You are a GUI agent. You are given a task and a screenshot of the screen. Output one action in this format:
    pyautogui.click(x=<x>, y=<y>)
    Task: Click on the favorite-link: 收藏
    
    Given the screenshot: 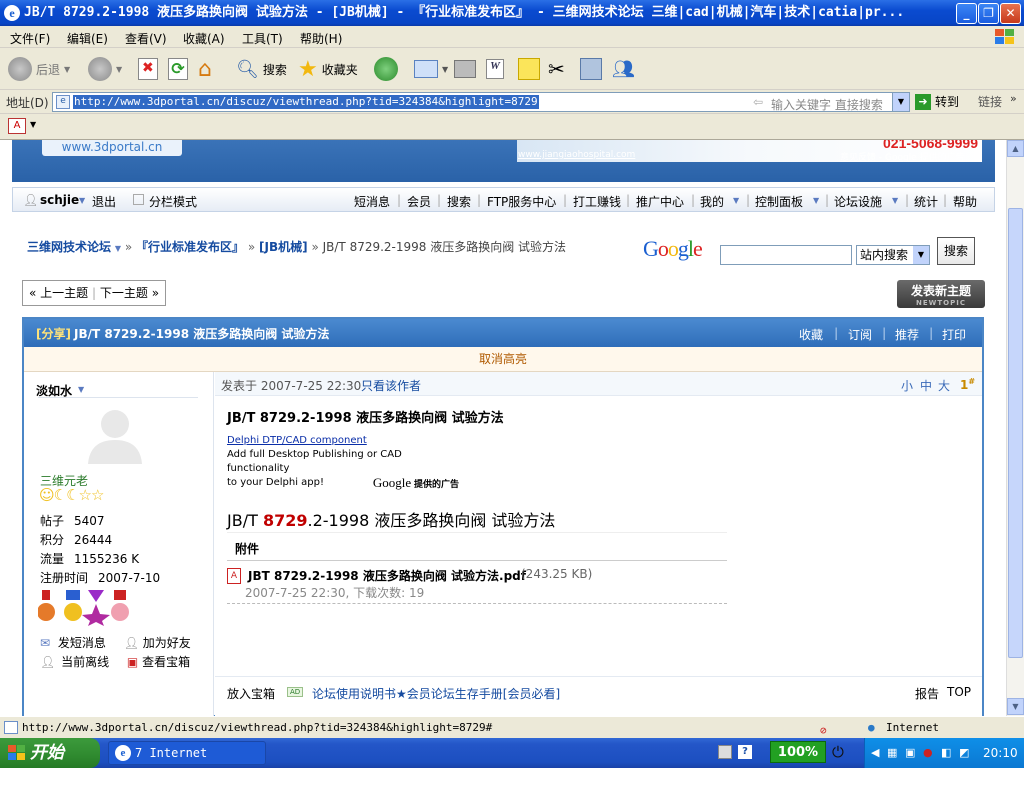 What is the action you would take?
    pyautogui.click(x=811, y=334)
    